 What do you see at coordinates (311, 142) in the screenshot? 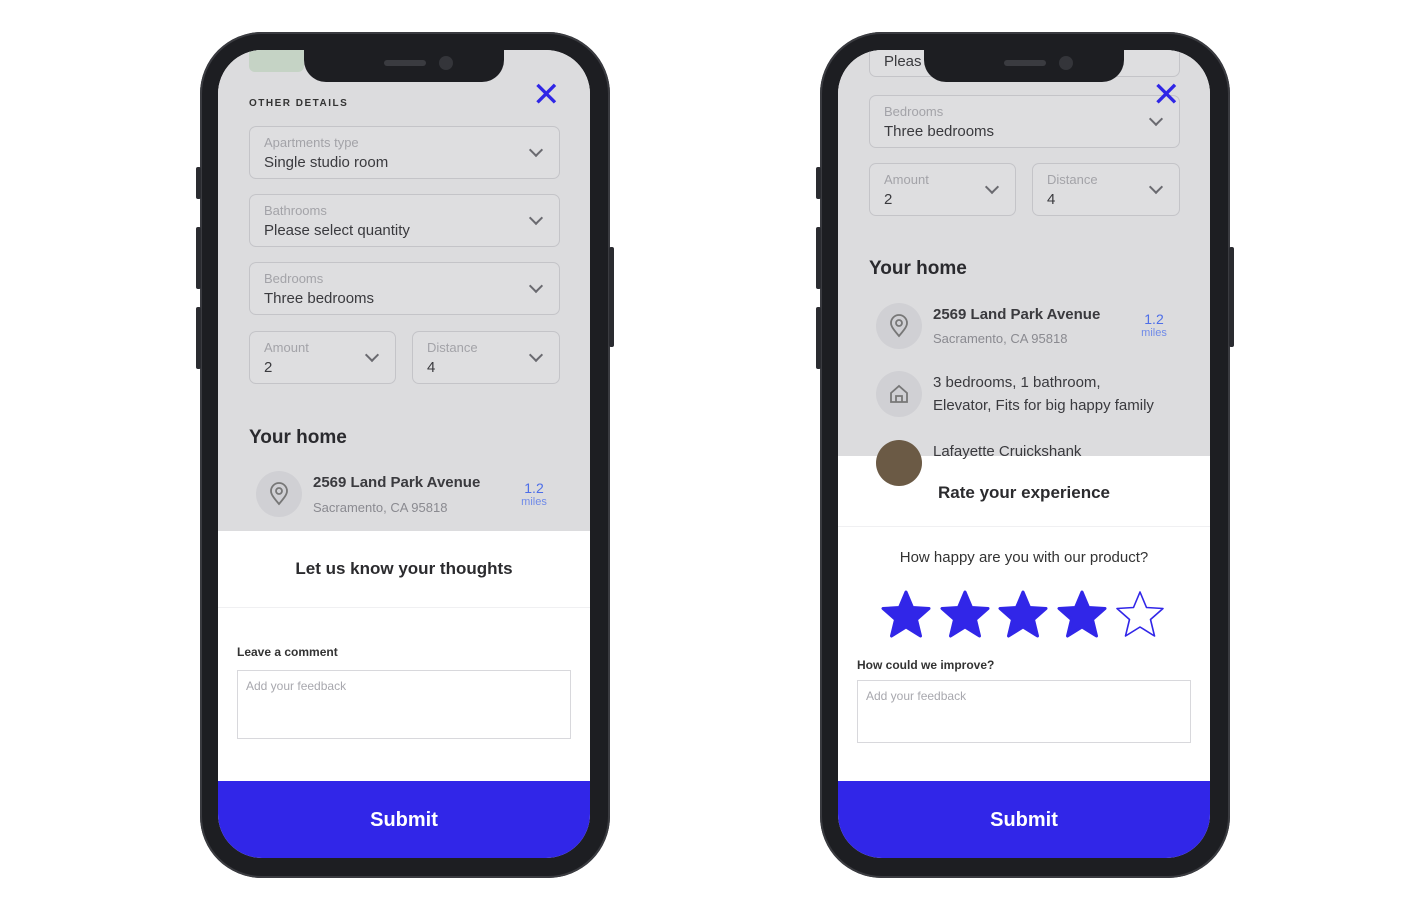
I see `field-label: Apartments type` at bounding box center [311, 142].